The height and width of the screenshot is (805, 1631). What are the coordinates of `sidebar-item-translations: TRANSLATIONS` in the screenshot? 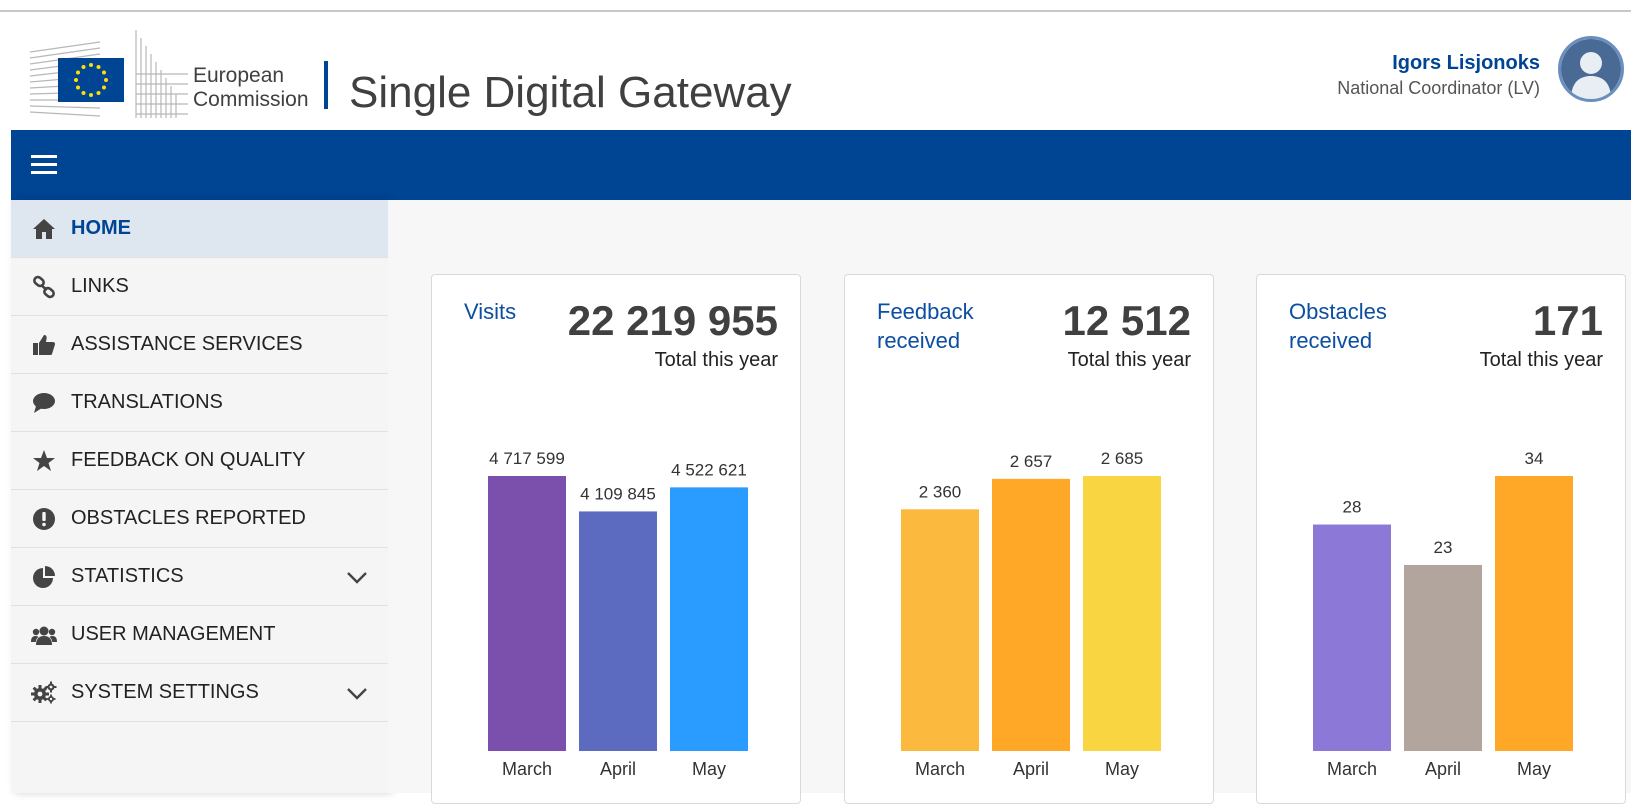 It's located at (199, 403).